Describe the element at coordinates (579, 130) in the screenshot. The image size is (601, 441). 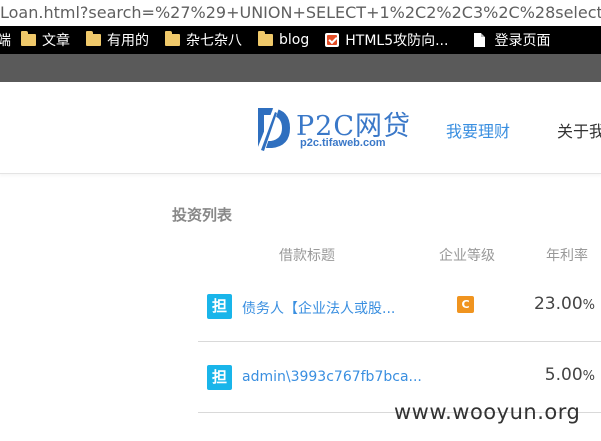
I see `nav-about: 关于我` at that location.